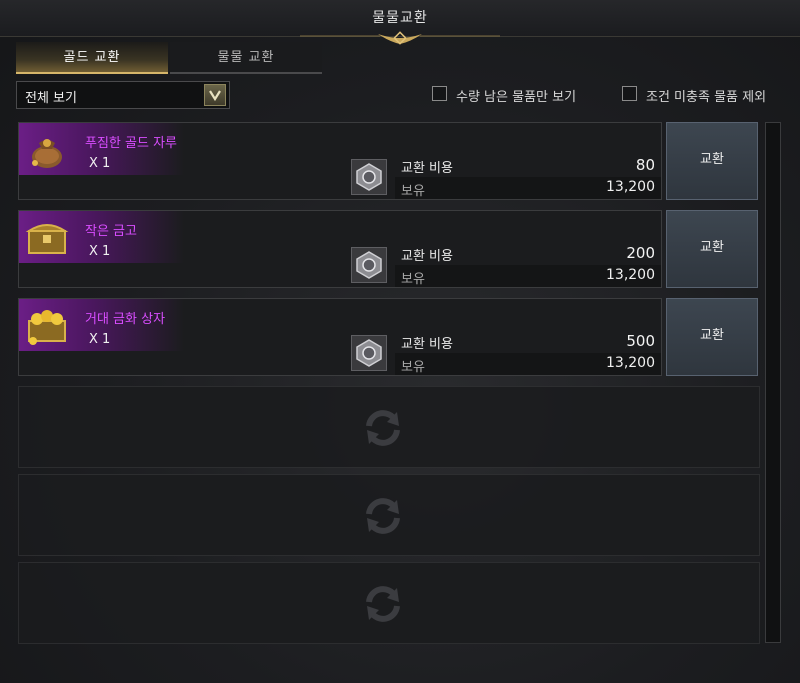 The height and width of the screenshot is (683, 800). What do you see at coordinates (125, 319) in the screenshot?
I see `item-name: 거대 금화 상자` at bounding box center [125, 319].